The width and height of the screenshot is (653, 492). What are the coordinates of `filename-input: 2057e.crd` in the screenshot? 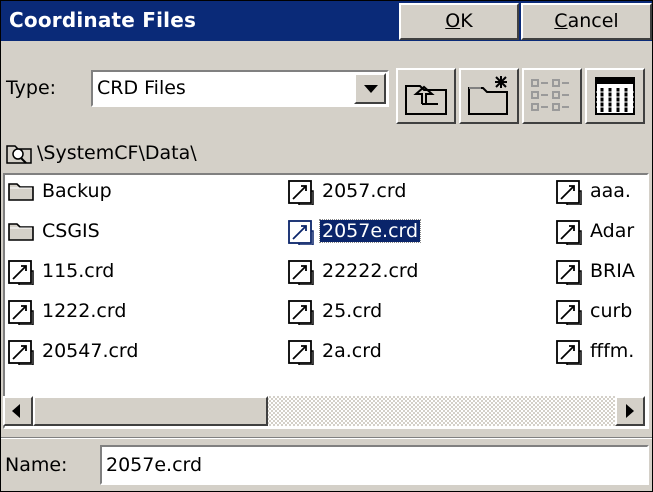 It's located at (374, 465).